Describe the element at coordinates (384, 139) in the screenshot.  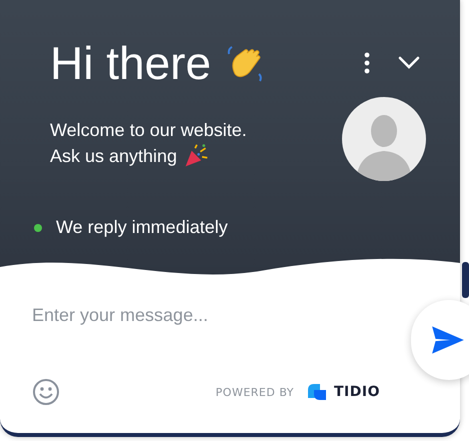
I see `agent-avatar-icon` at that location.